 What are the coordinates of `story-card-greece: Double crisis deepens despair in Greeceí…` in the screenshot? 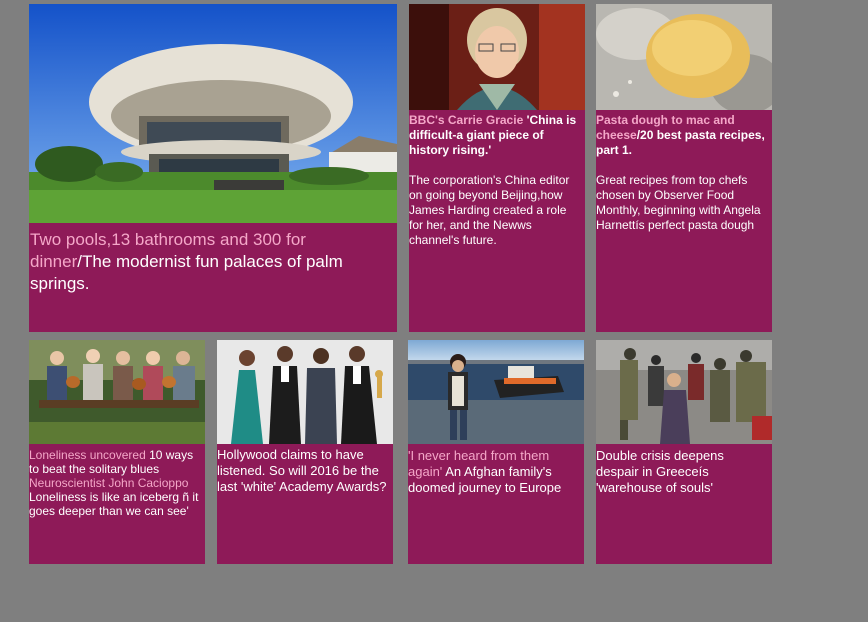 It's located at (684, 452).